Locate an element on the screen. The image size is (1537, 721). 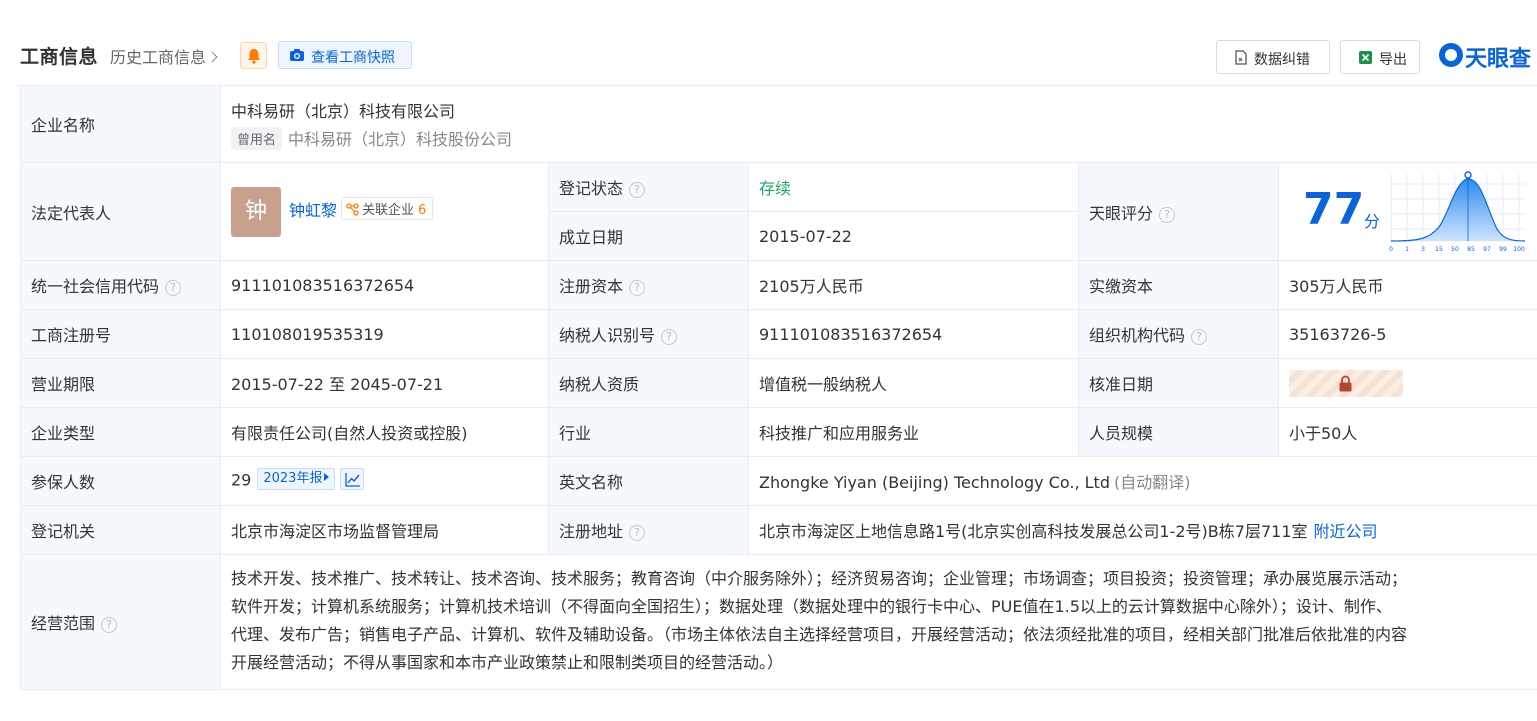
data-correction-button: 数据纠错 is located at coordinates (1273, 57).